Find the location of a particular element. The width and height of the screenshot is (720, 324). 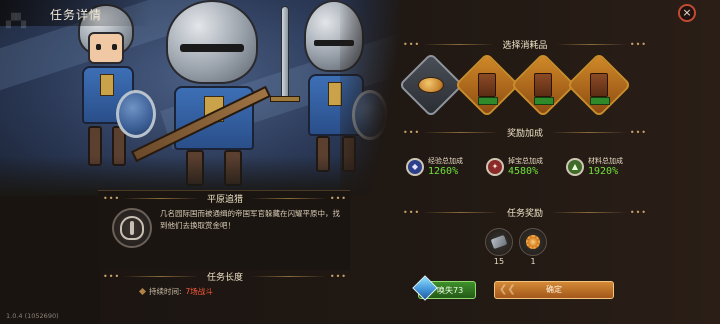

duration-section-label: 任务长度 is located at coordinates (225, 277).